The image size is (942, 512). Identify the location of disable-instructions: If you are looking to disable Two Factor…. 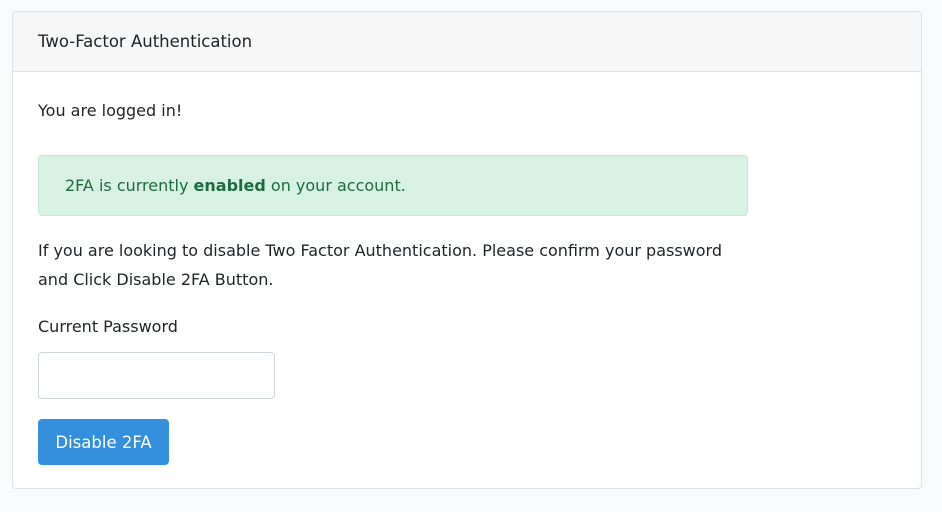
(380, 265).